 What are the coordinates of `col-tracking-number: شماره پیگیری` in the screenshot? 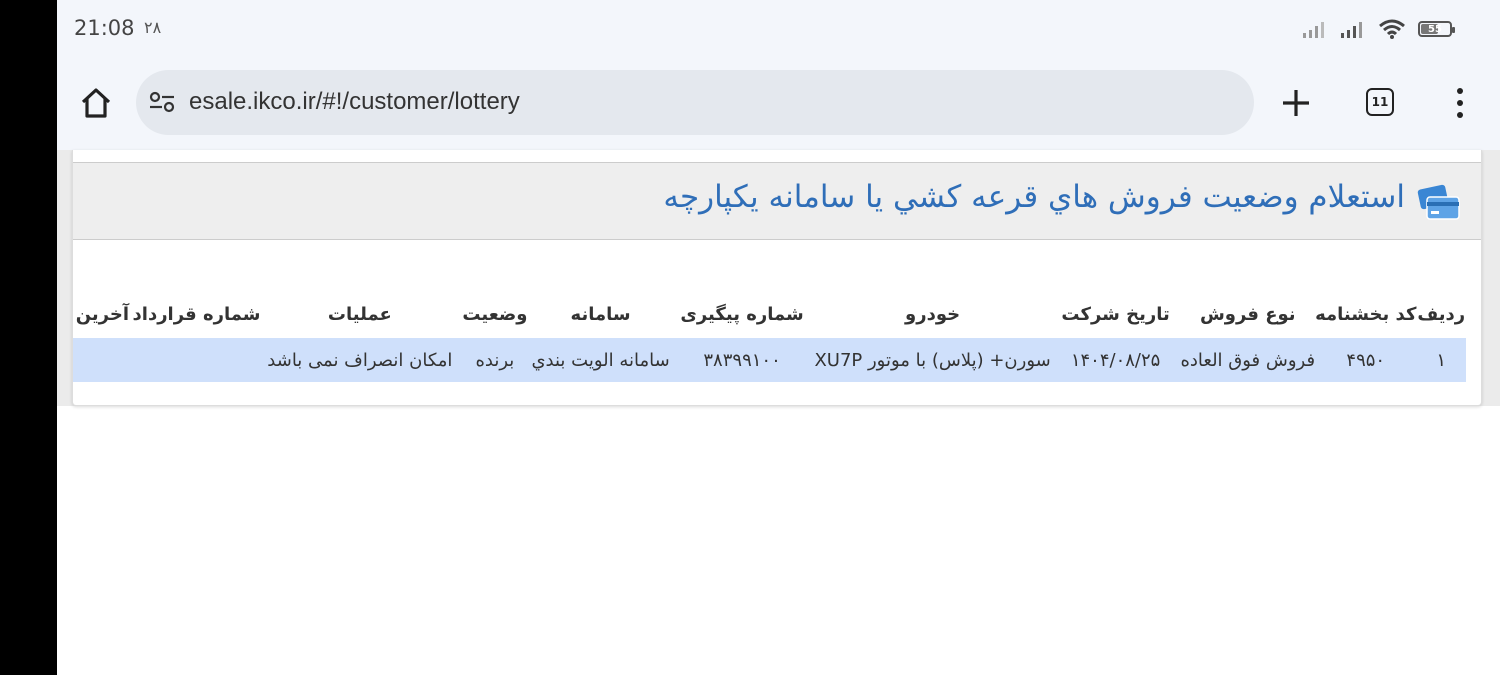 It's located at (742, 314).